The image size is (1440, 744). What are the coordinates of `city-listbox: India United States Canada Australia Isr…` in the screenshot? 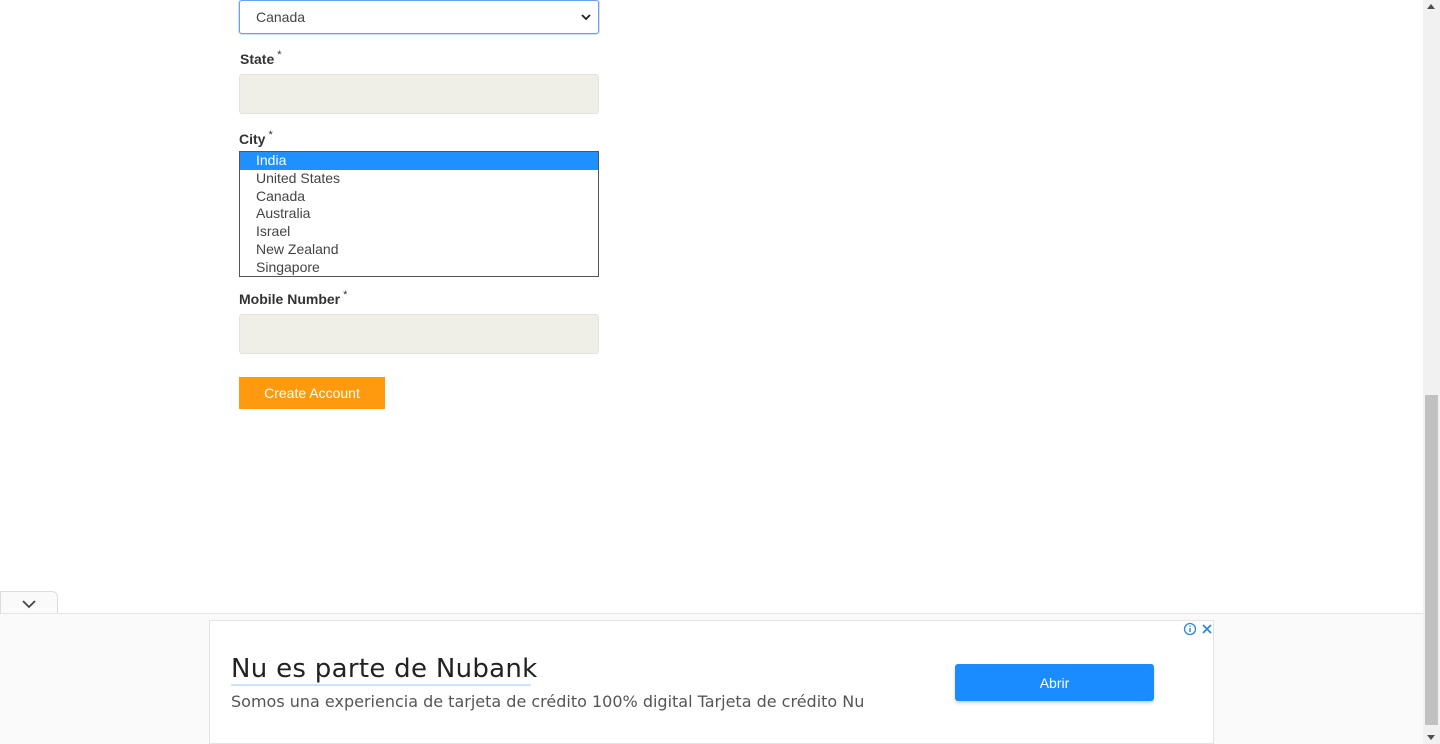 It's located at (419, 214).